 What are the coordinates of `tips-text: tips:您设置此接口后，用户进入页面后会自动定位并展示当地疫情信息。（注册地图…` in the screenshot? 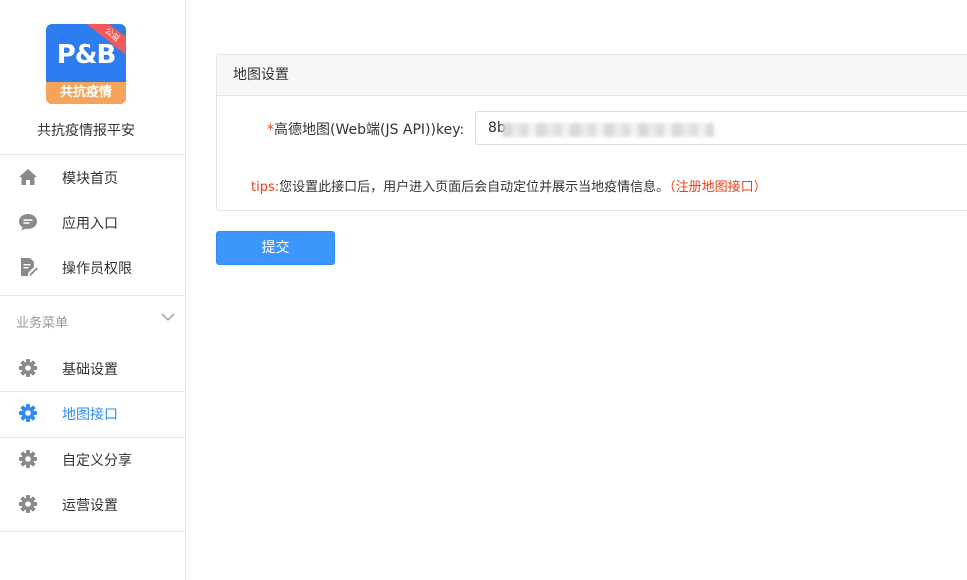 It's located at (509, 185).